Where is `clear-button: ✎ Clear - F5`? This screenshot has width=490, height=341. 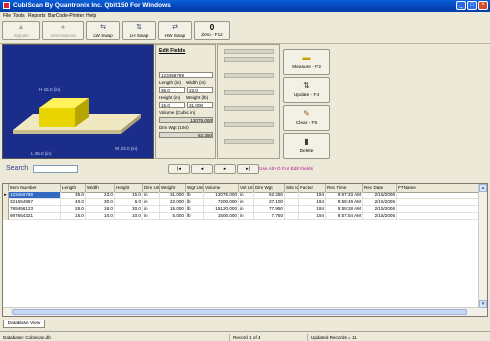 clear-button: ✎ Clear - F5 is located at coordinates (306, 118).